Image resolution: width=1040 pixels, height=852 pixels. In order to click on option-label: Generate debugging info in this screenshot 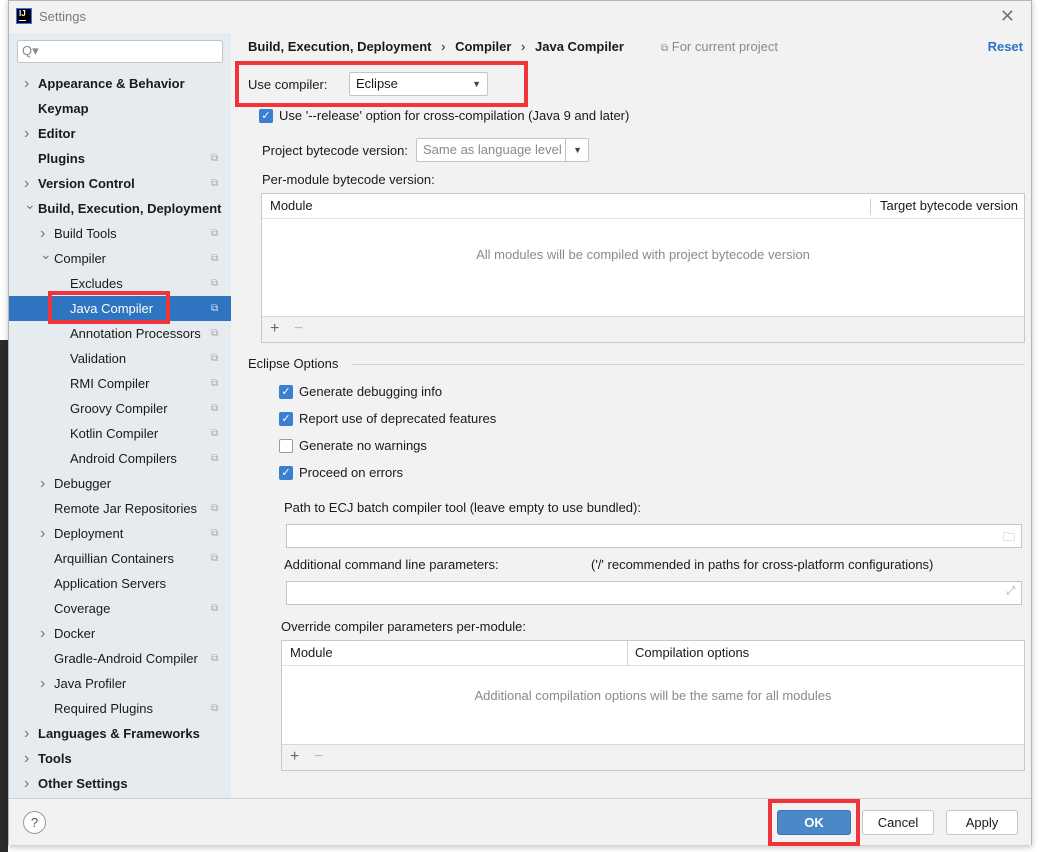, I will do `click(371, 391)`.